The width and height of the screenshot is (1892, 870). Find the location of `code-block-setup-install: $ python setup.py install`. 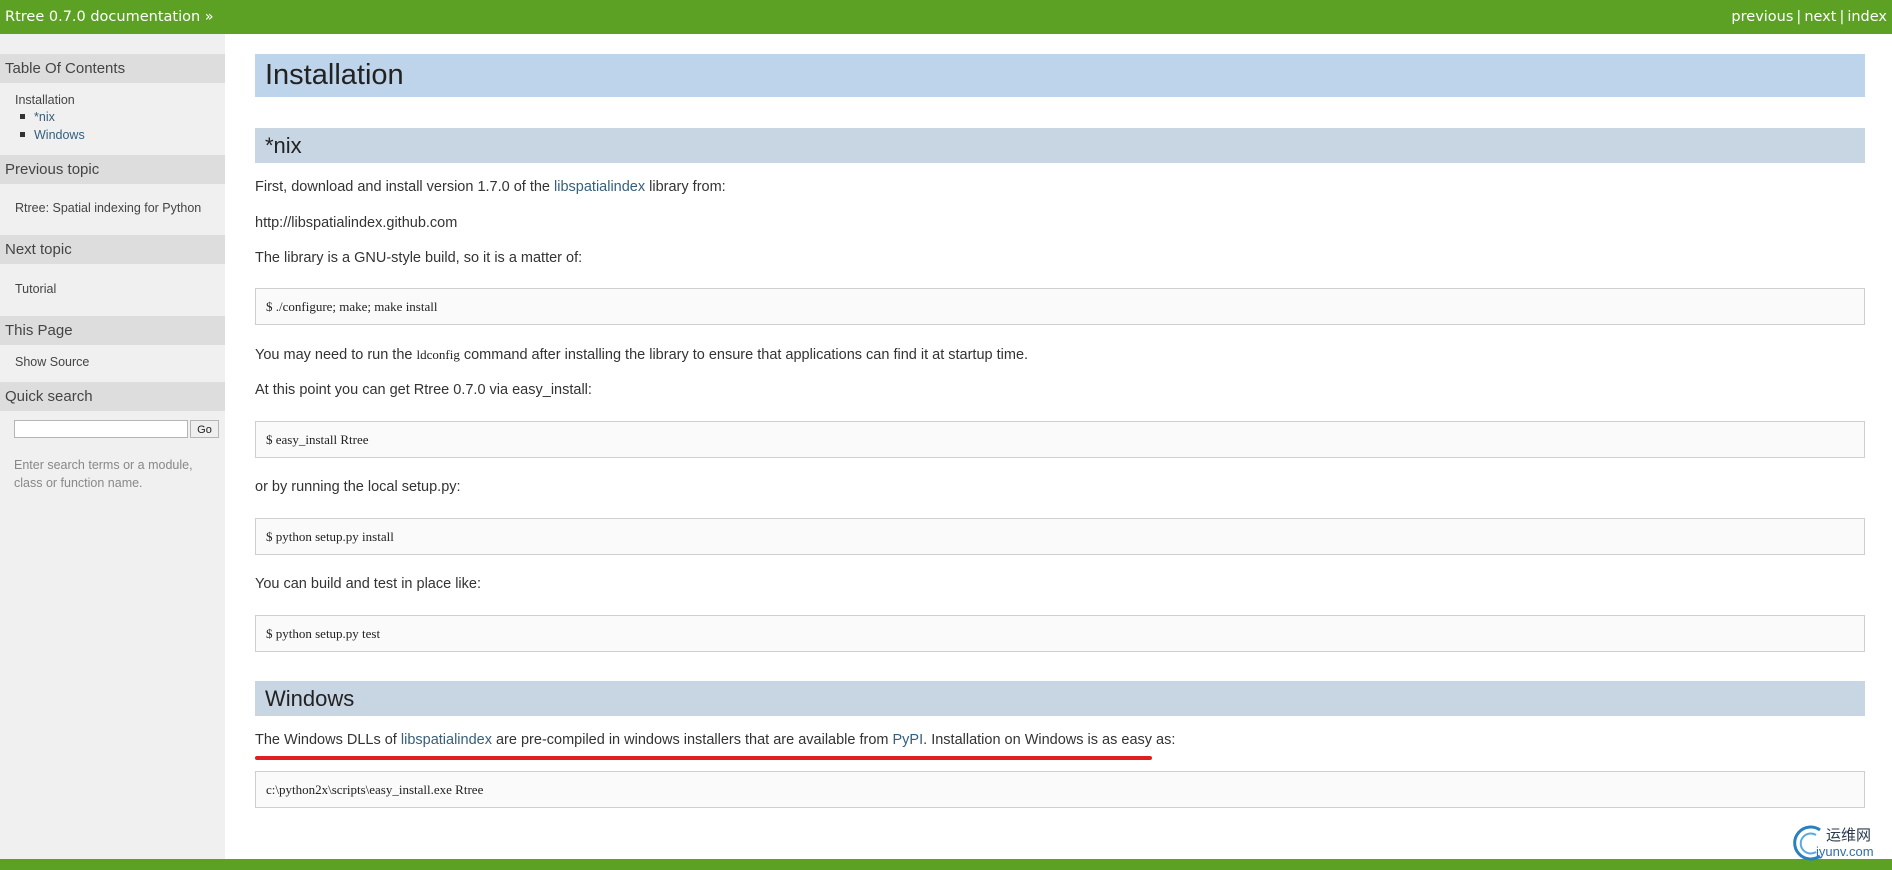

code-block-setup-install: $ python setup.py install is located at coordinates (1060, 536).